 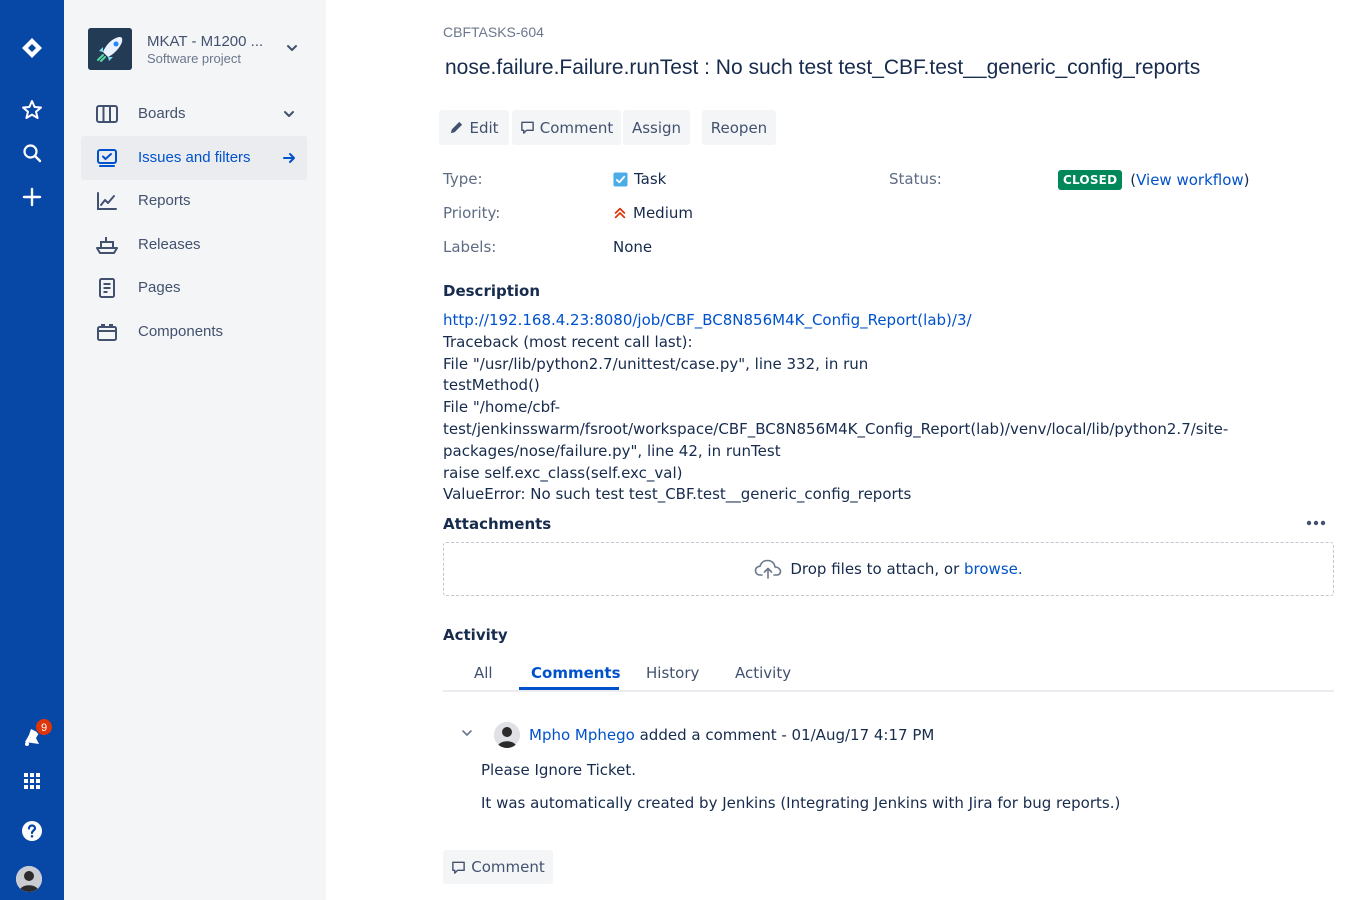 What do you see at coordinates (576, 673) in the screenshot?
I see `tab-comments: Comments` at bounding box center [576, 673].